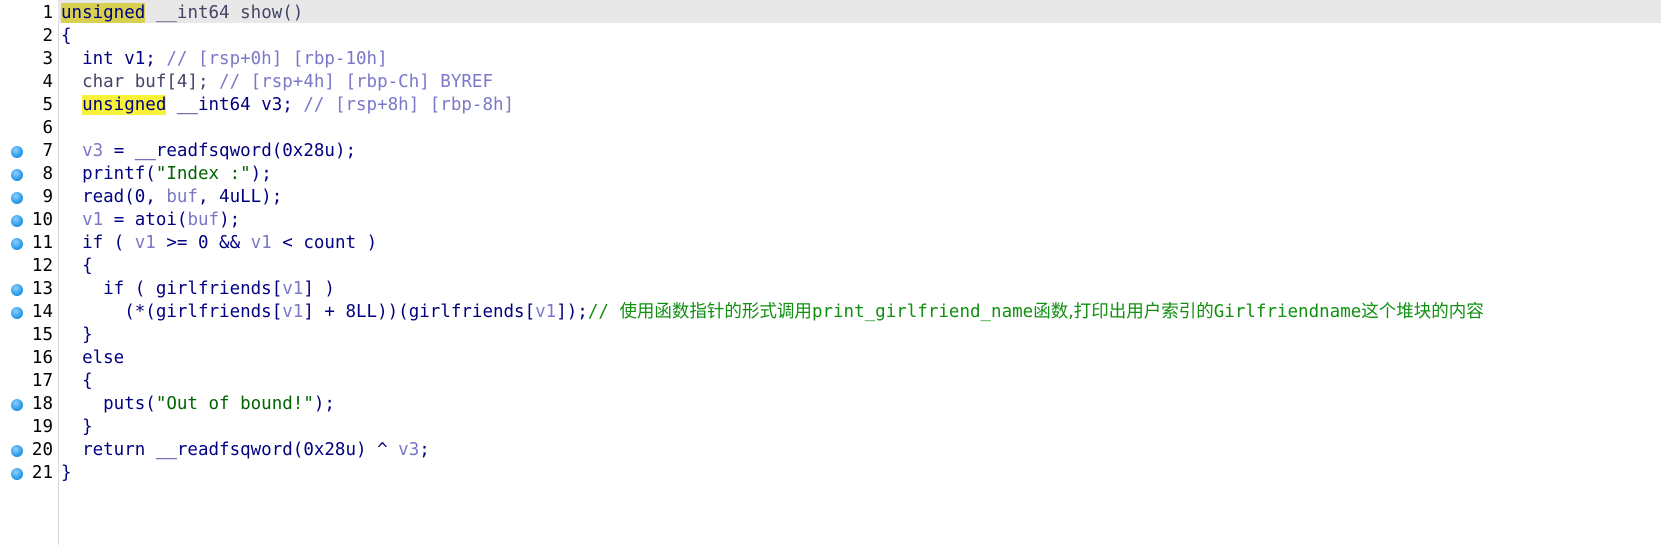 The image size is (1661, 545). I want to click on code-token: print_girlfriend_name, so click(922, 312).